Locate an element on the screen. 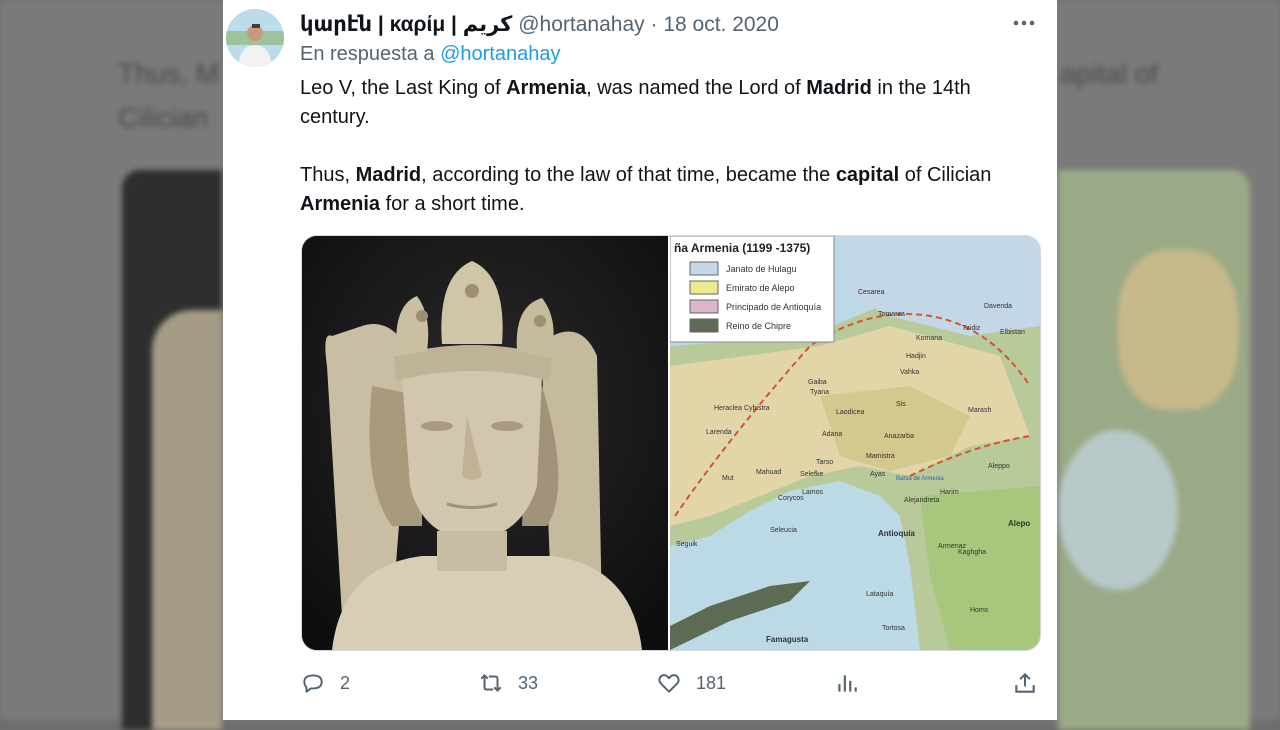 This screenshot has width=1280, height=730. map-place-label: Elbistan is located at coordinates (1012, 332).